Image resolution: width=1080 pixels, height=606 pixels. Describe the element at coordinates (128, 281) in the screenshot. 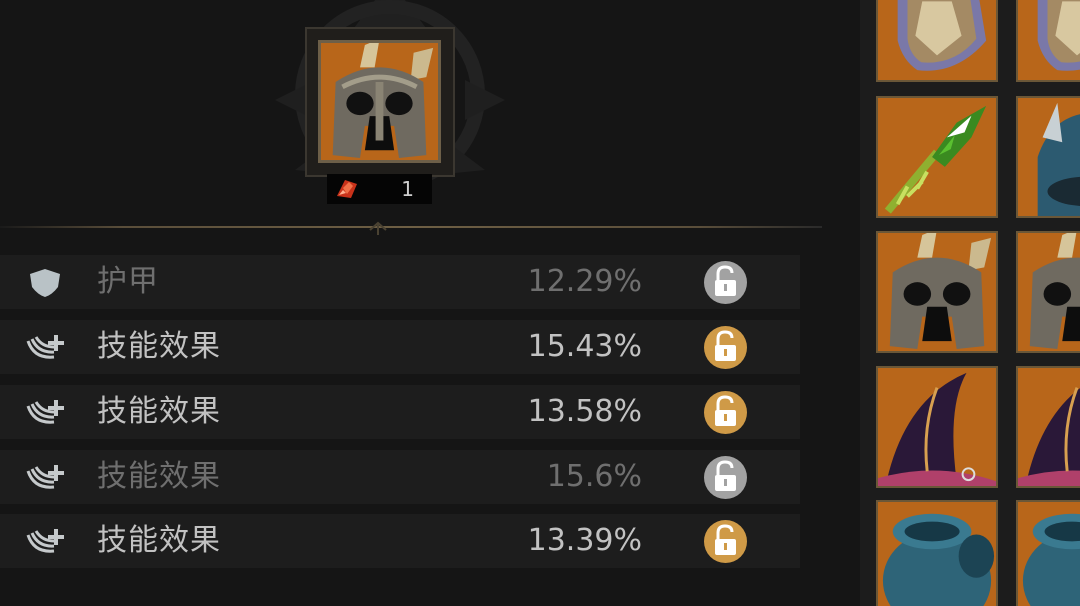

I see `stat-name: 护甲` at that location.